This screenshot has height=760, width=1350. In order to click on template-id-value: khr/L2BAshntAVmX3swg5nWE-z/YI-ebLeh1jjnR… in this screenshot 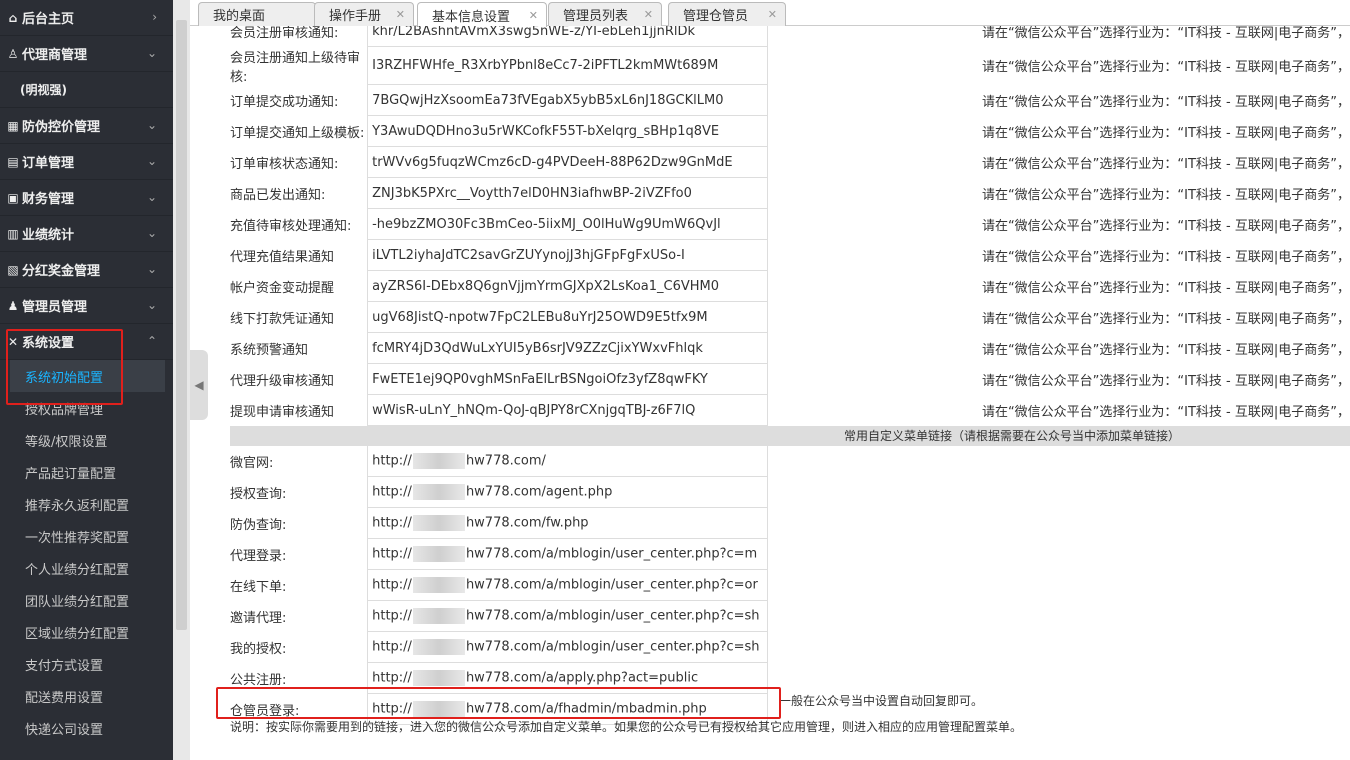, I will do `click(534, 32)`.